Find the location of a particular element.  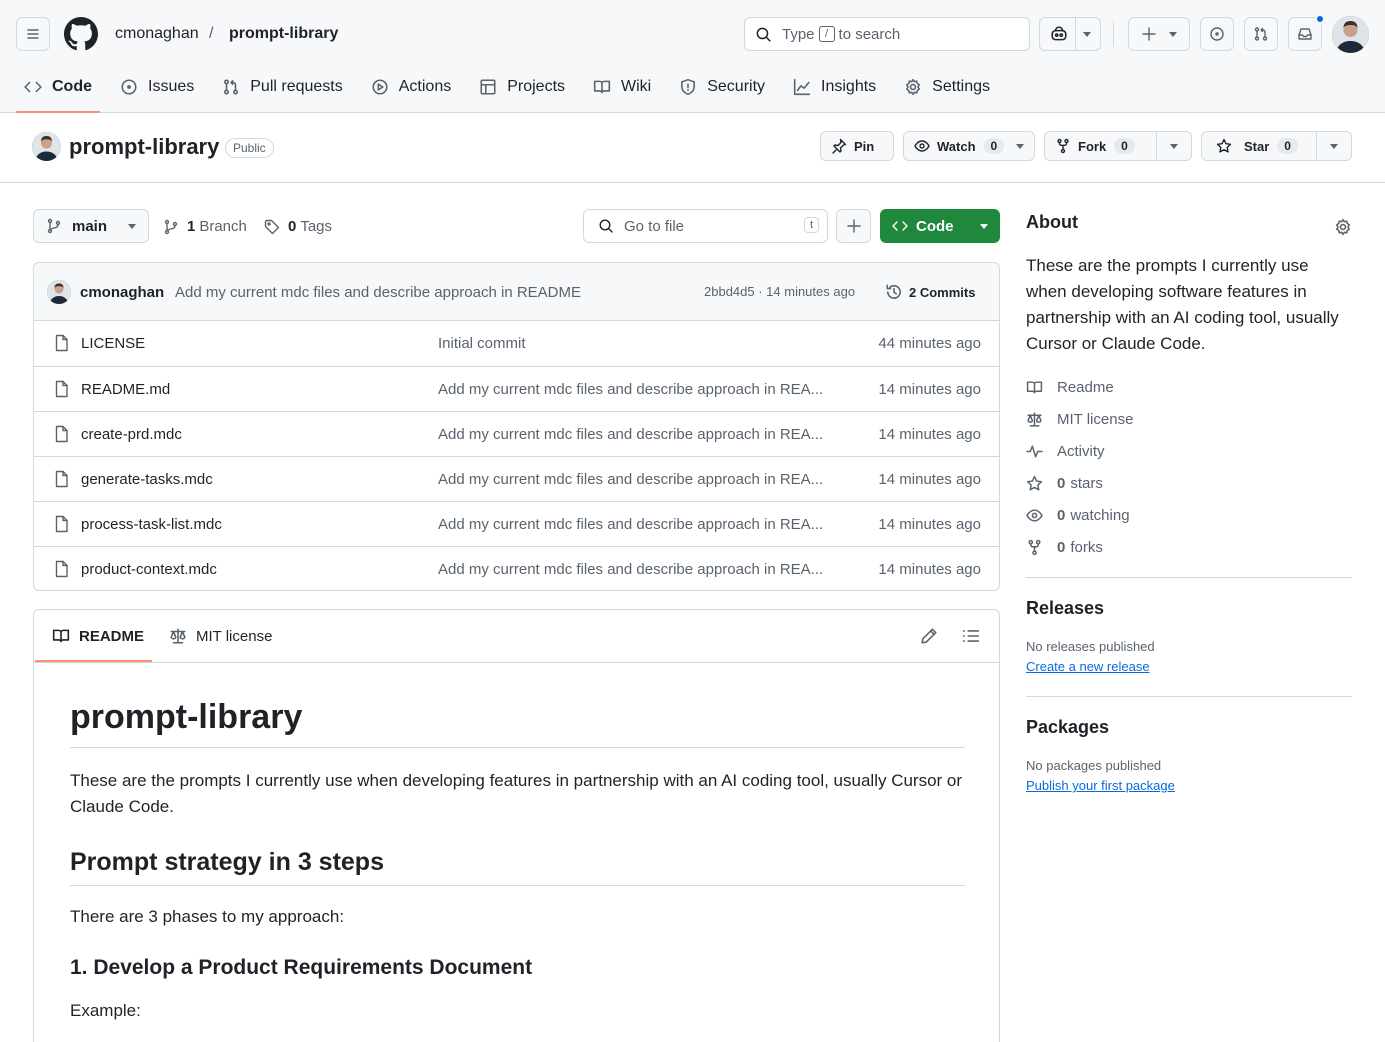

outline-button is located at coordinates (971, 636).